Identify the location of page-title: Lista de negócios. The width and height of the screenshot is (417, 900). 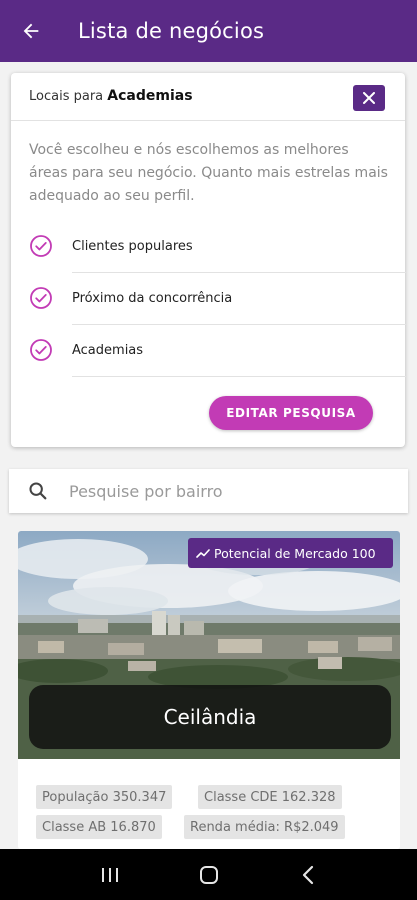
(171, 31).